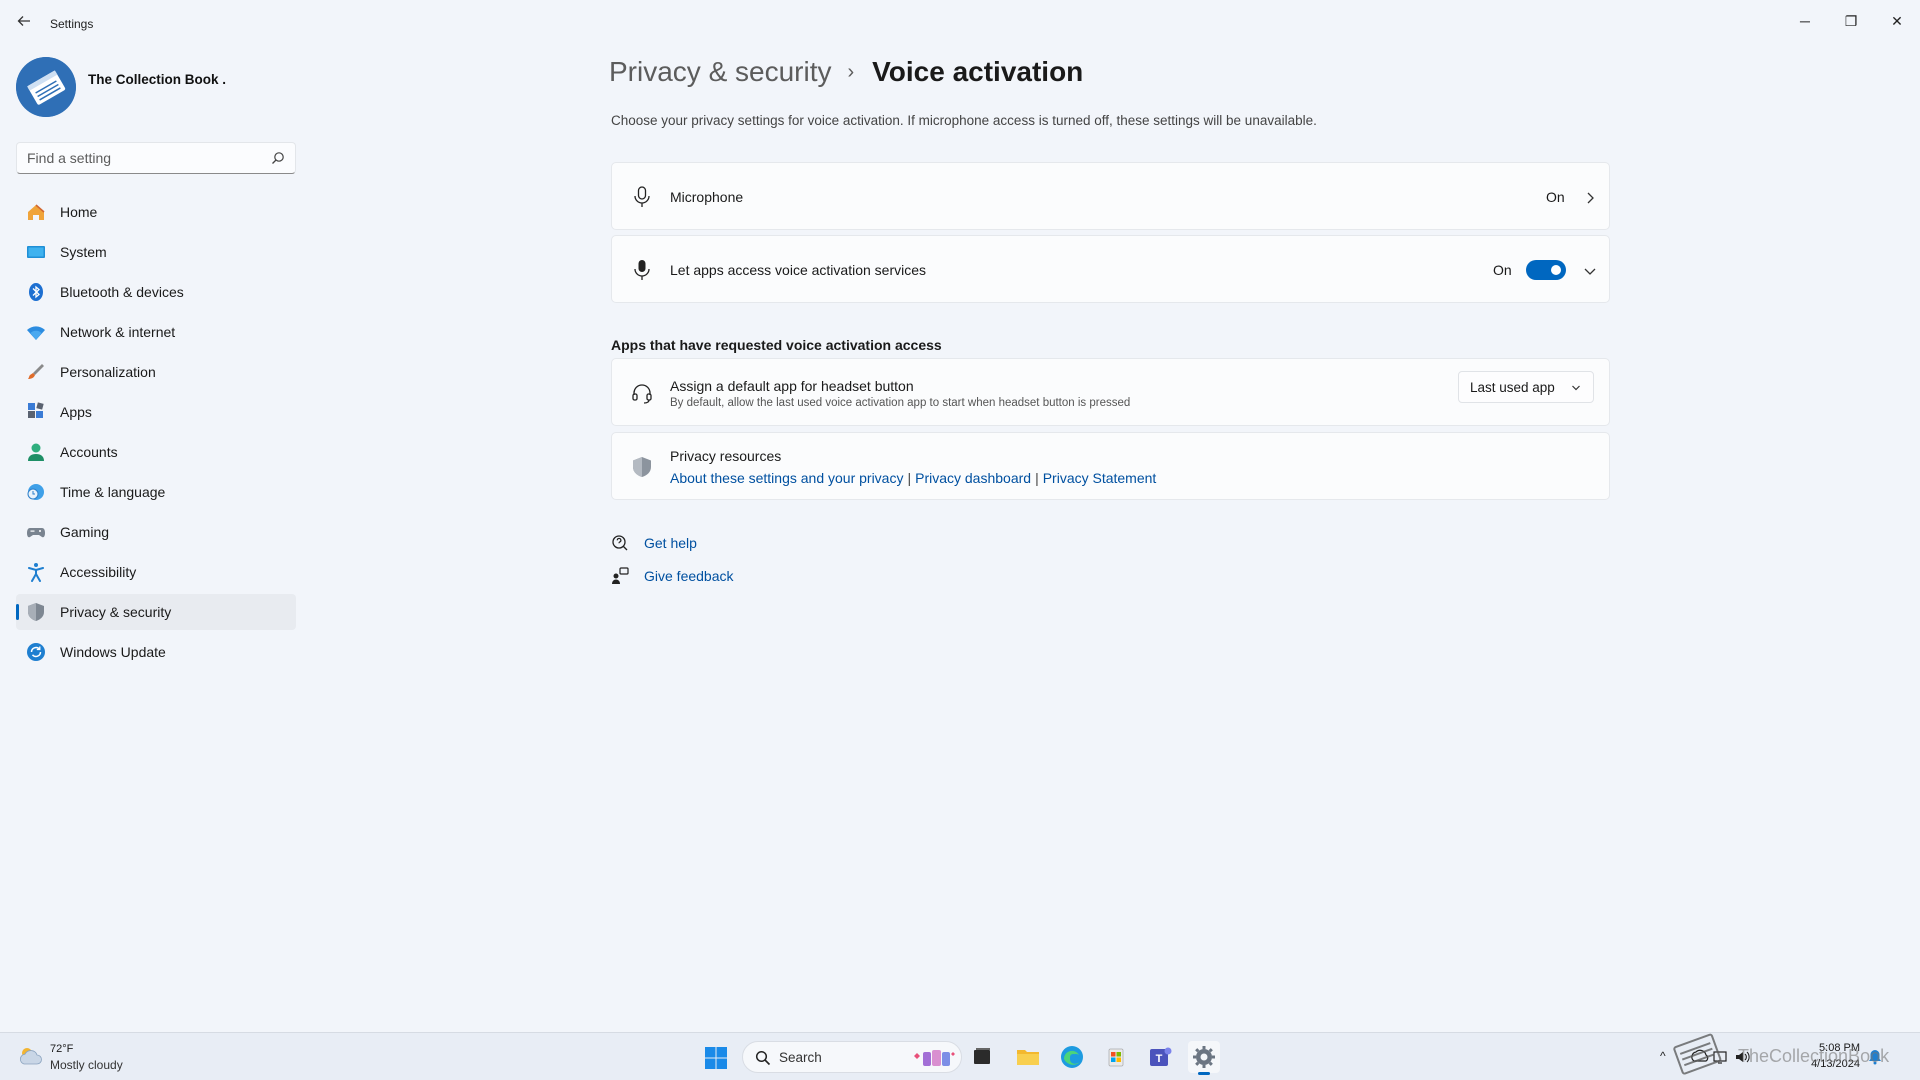 The image size is (1920, 1080). What do you see at coordinates (36, 533) in the screenshot?
I see `gamepad-icon` at bounding box center [36, 533].